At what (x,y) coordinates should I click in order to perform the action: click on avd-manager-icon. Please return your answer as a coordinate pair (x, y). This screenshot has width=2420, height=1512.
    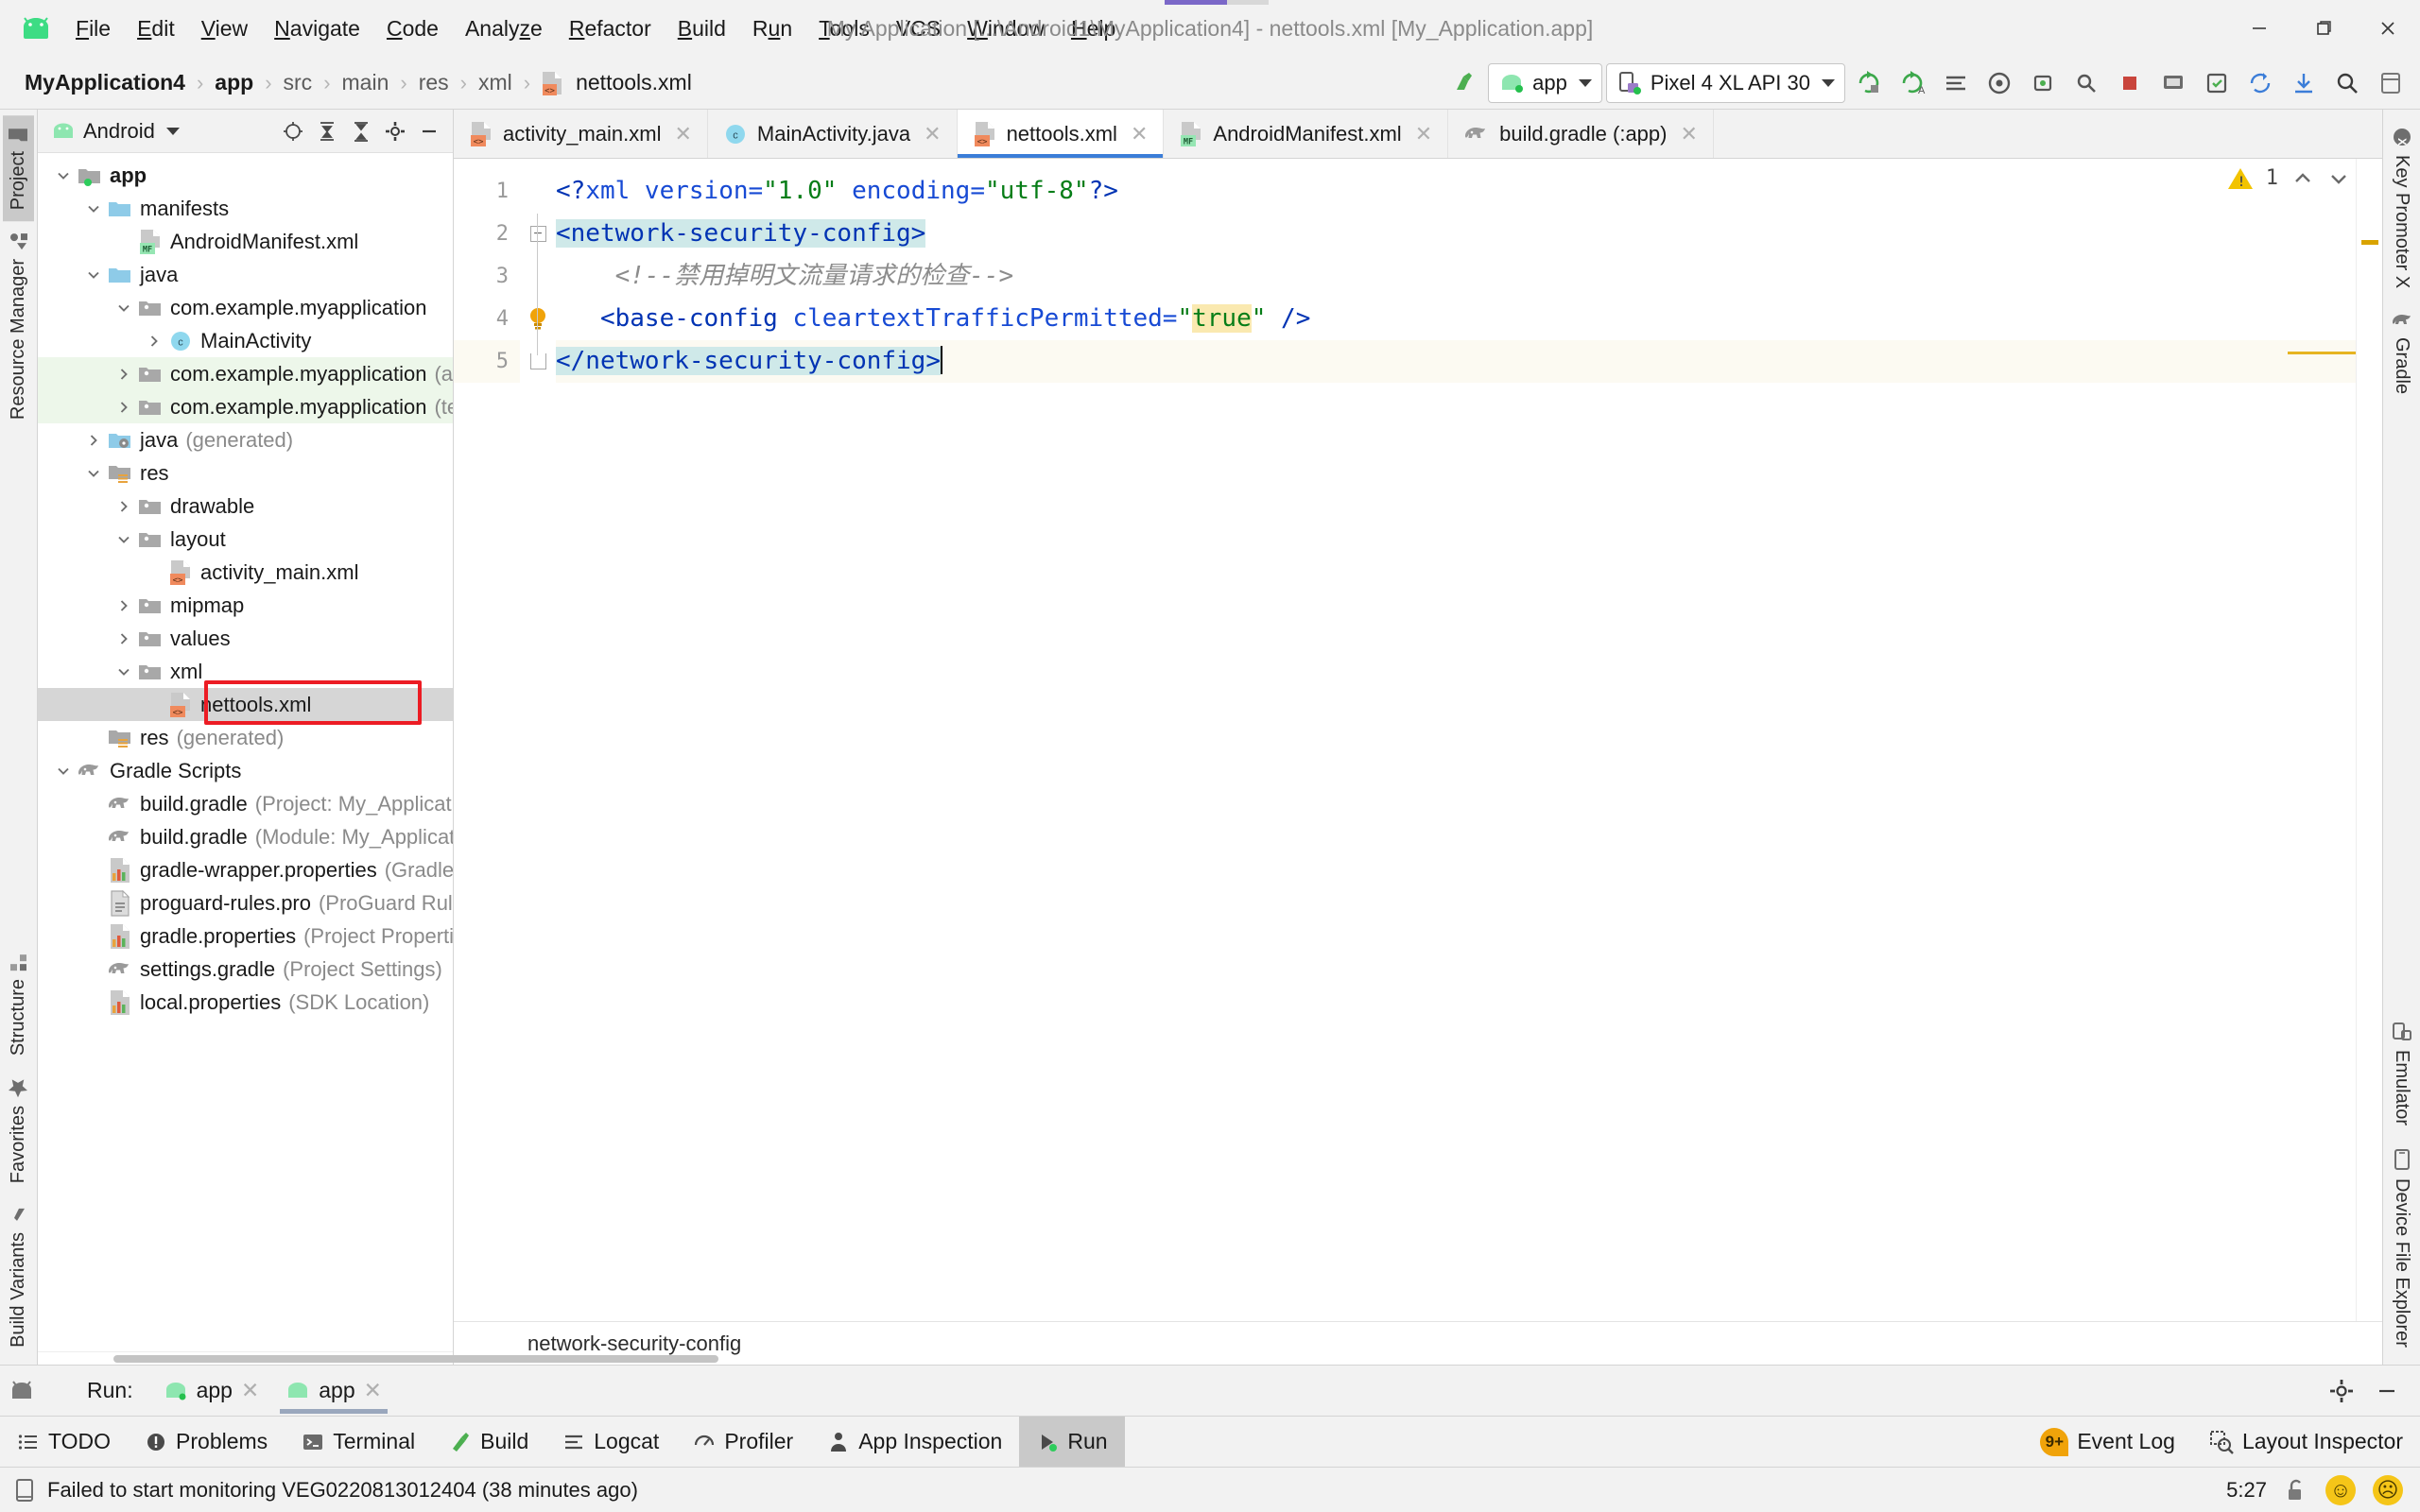
    Looking at the image, I should click on (2173, 83).